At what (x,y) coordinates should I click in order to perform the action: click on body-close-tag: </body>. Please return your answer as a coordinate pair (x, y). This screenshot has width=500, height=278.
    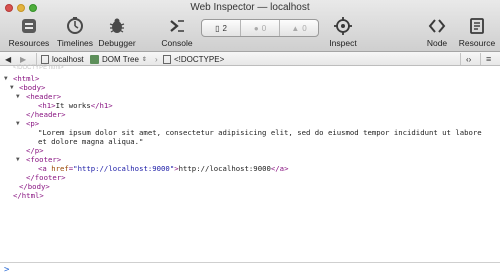
    Looking at the image, I should click on (34, 186).